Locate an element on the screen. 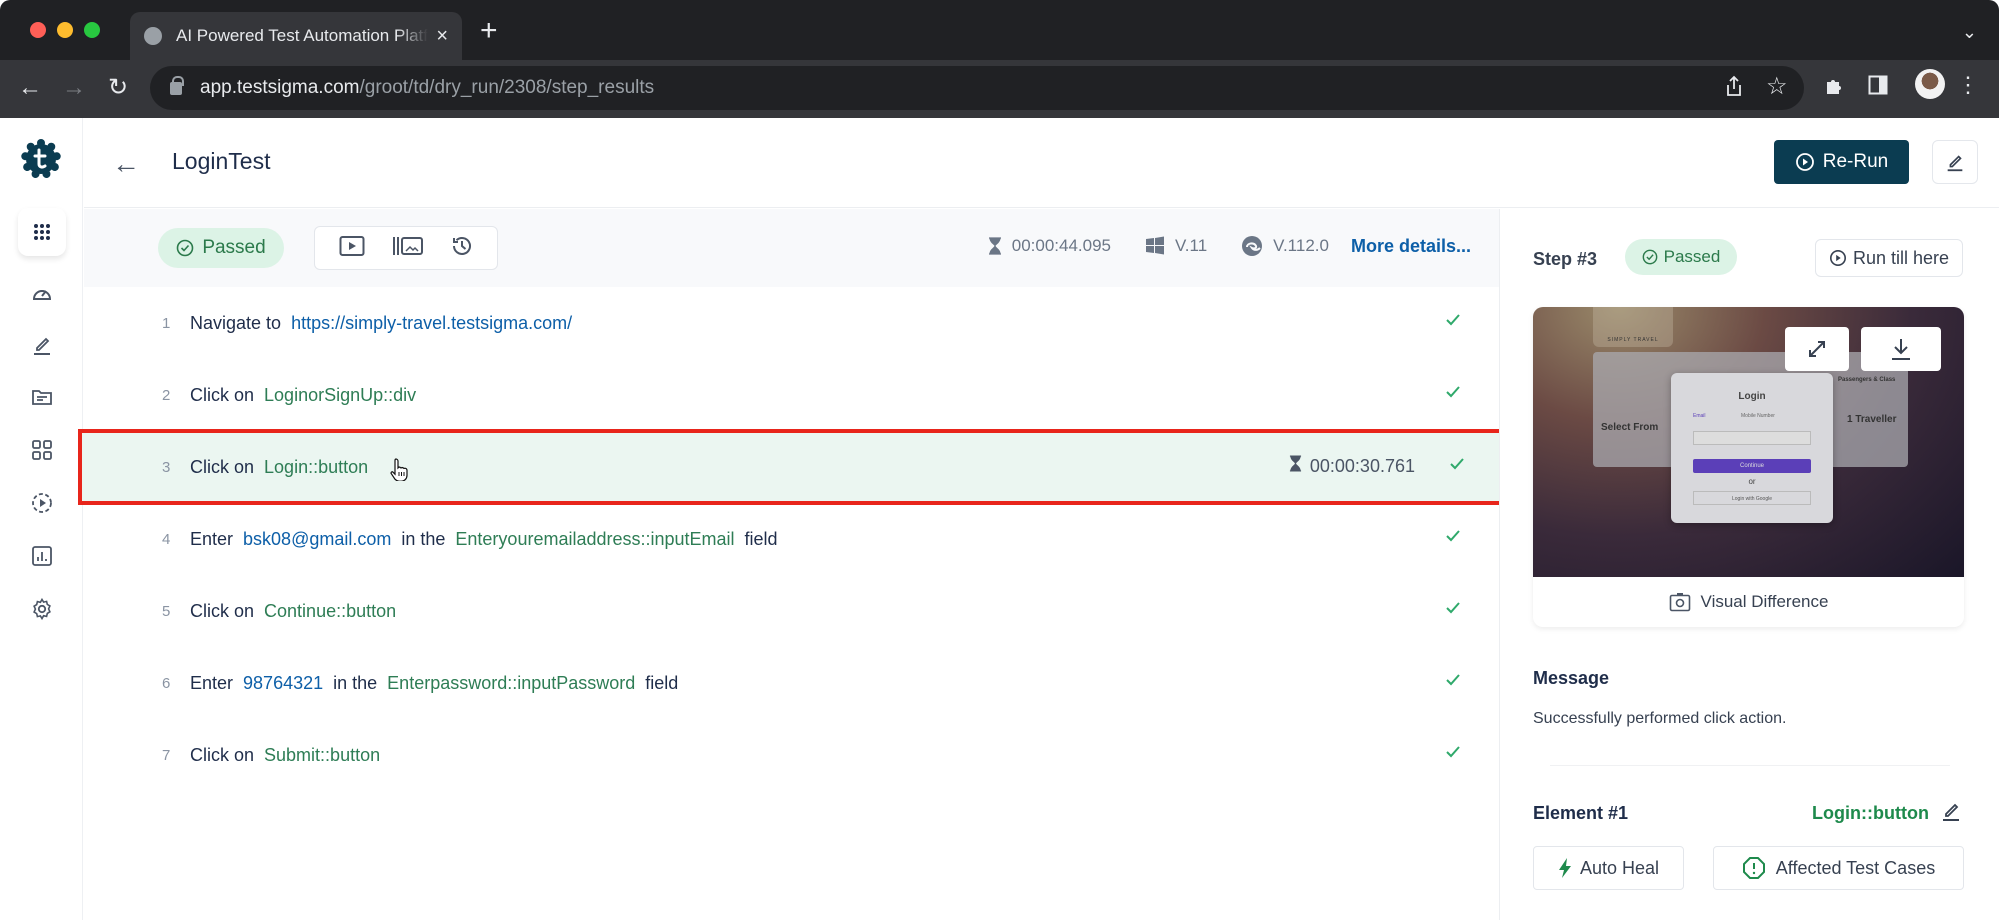 This screenshot has width=1999, height=920. step-value: 98764321 is located at coordinates (283, 683).